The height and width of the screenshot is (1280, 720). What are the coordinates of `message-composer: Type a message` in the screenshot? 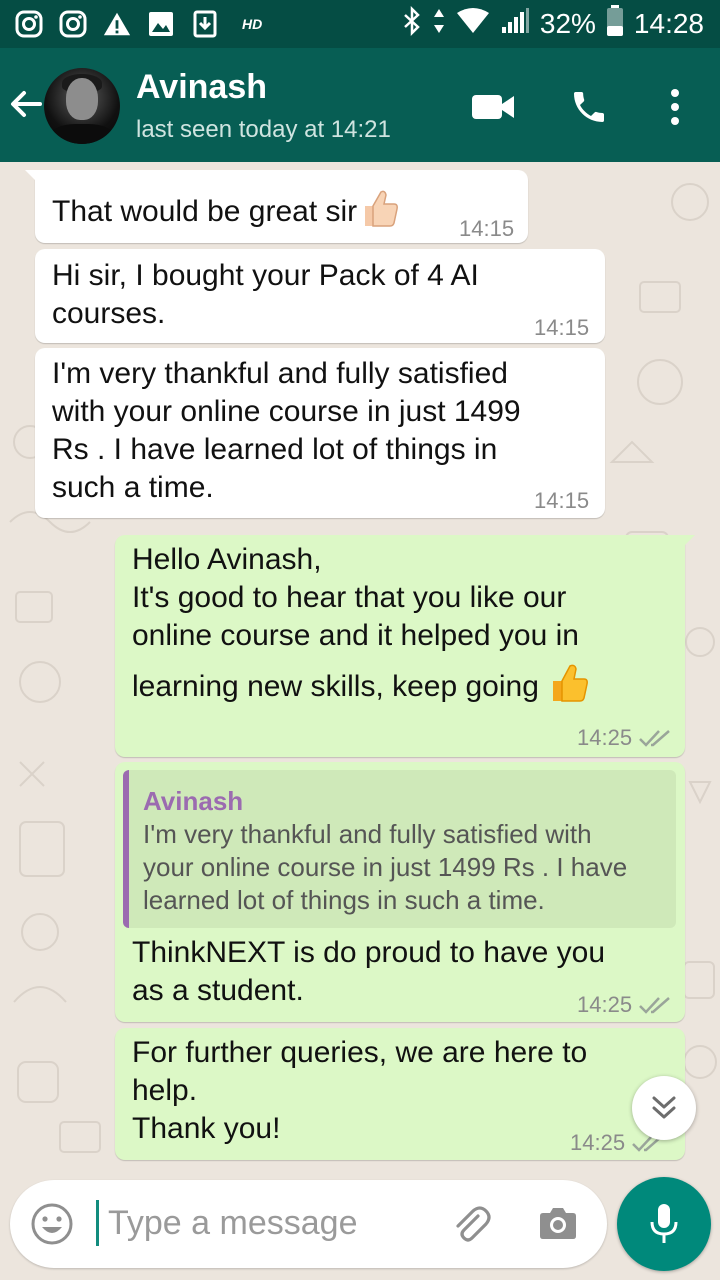 It's located at (308, 1224).